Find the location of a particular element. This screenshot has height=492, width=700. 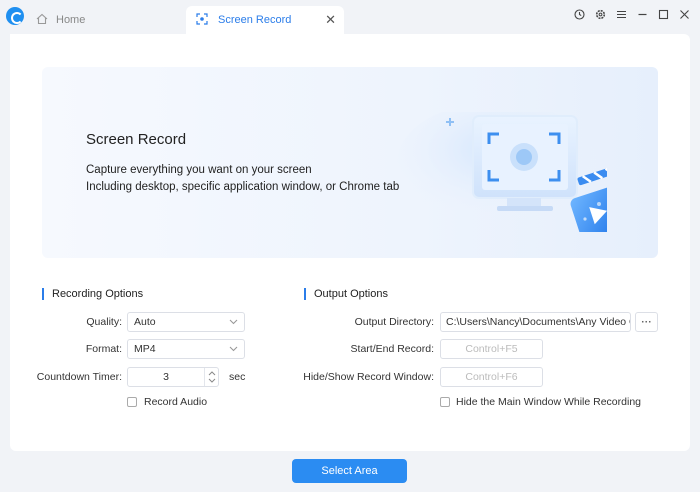

record-audio-label: Record Audio is located at coordinates (176, 402).